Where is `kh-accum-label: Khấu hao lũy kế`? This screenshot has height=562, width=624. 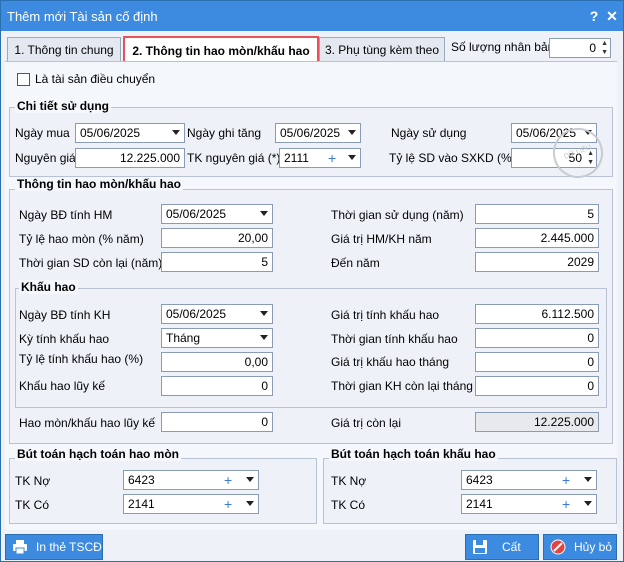 kh-accum-label: Khấu hao lũy kế is located at coordinates (62, 386).